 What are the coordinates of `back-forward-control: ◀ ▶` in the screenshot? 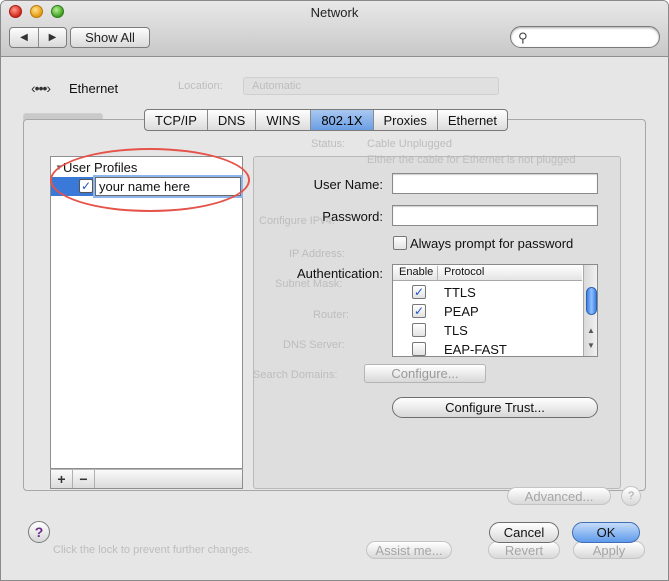 It's located at (38, 37).